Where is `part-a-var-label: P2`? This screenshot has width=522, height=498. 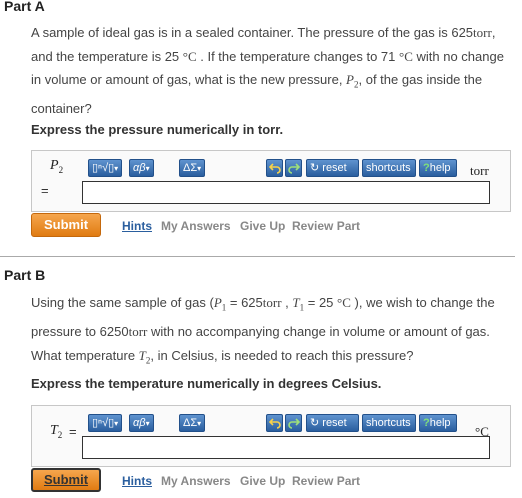
part-a-var-label: P2 is located at coordinates (57, 166).